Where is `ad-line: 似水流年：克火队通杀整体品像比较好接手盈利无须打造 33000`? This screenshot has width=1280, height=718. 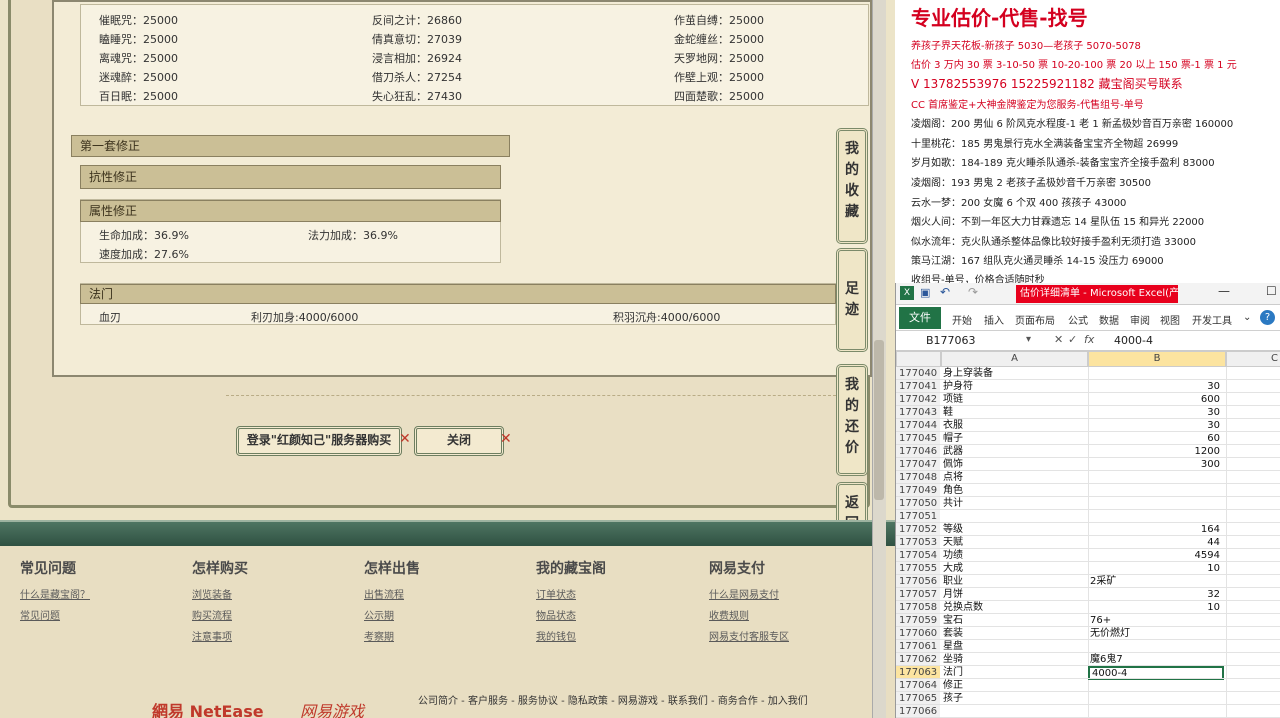 ad-line: 似水流年：克火队通杀整体品像比较好接手盈利无须打造 33000 is located at coordinates (1053, 242).